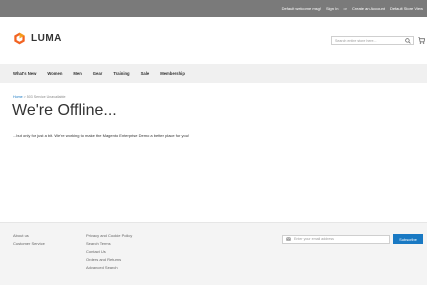  I want to click on footer-link-privacy: Privacy and Cookie Policy, so click(109, 236).